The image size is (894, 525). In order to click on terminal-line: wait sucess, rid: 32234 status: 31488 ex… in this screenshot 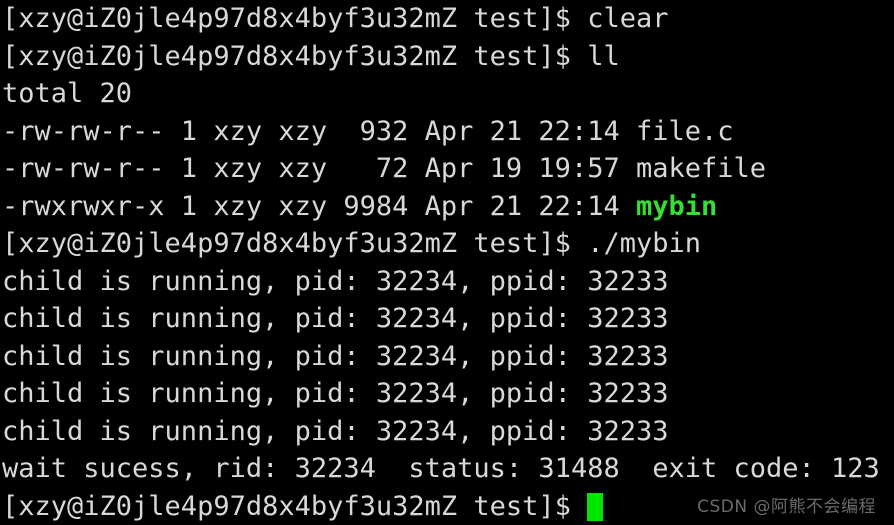, I will do `click(447, 469)`.